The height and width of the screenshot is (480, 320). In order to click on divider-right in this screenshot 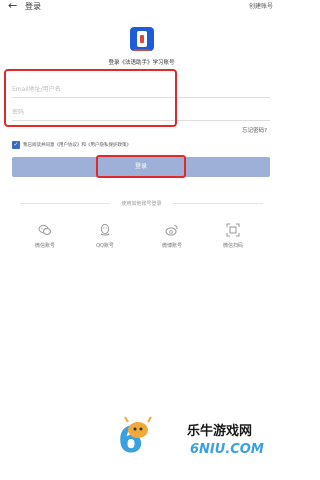, I will do `click(218, 203)`.